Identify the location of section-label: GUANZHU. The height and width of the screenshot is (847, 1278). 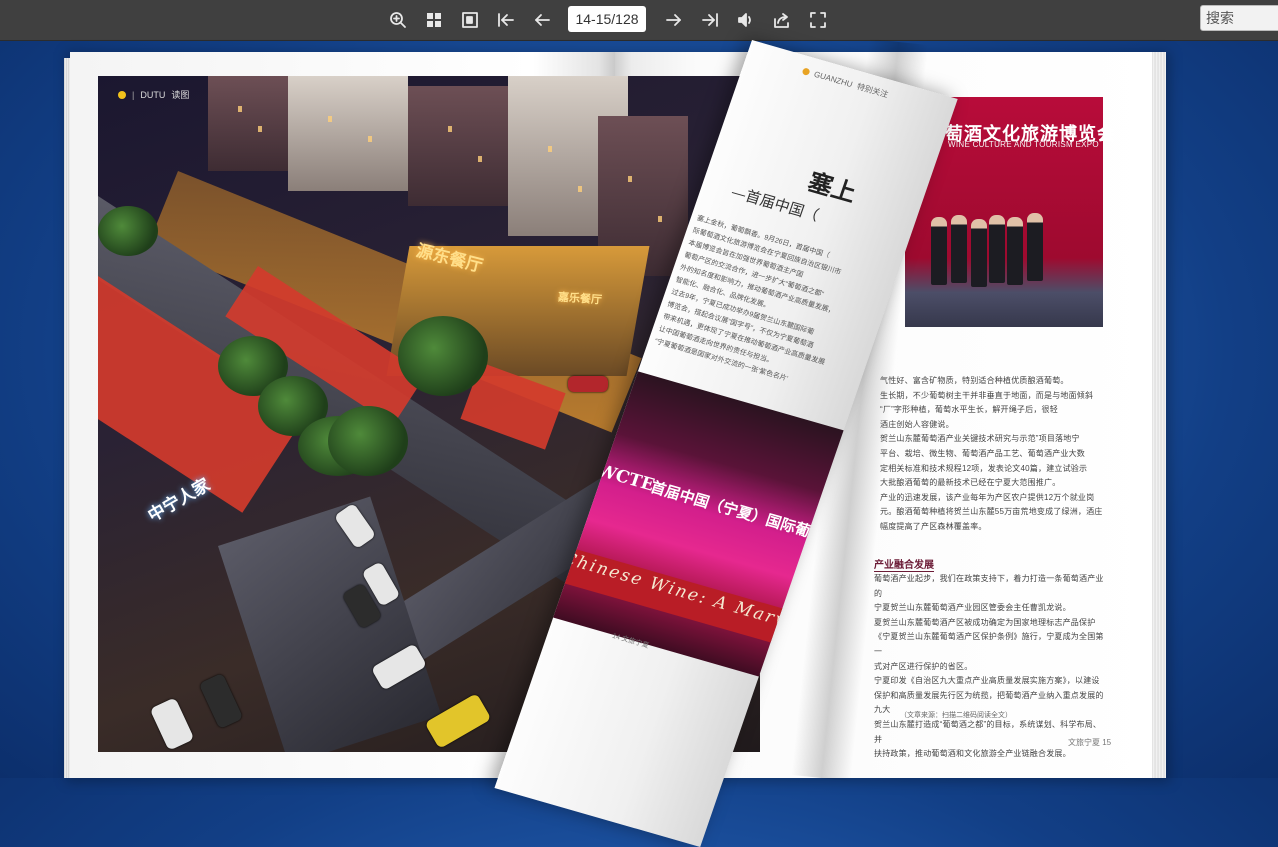
(833, 79).